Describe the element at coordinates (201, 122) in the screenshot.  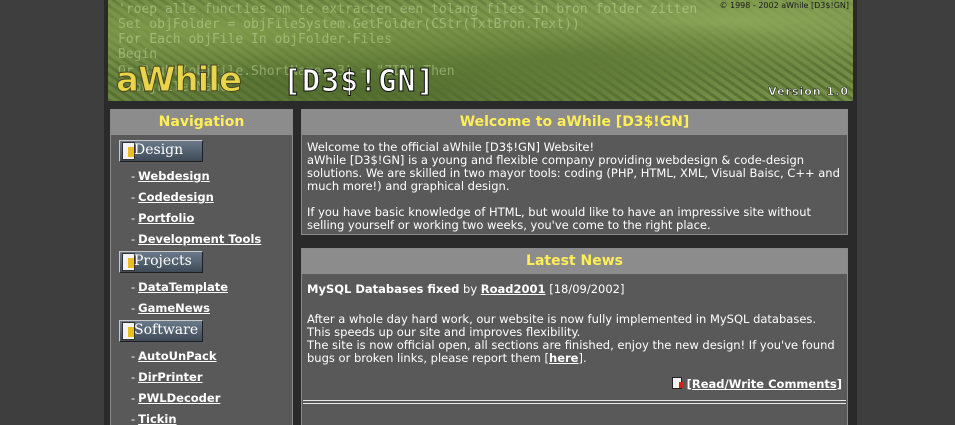
I see `navigation-title: Navigation` at that location.